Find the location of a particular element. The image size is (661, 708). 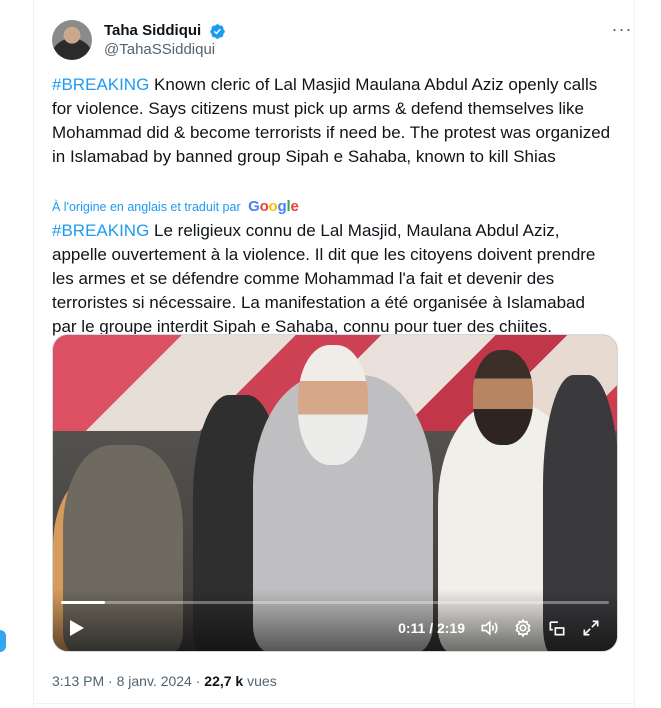

author-handle: @TahaSSiddiqui is located at coordinates (165, 50).